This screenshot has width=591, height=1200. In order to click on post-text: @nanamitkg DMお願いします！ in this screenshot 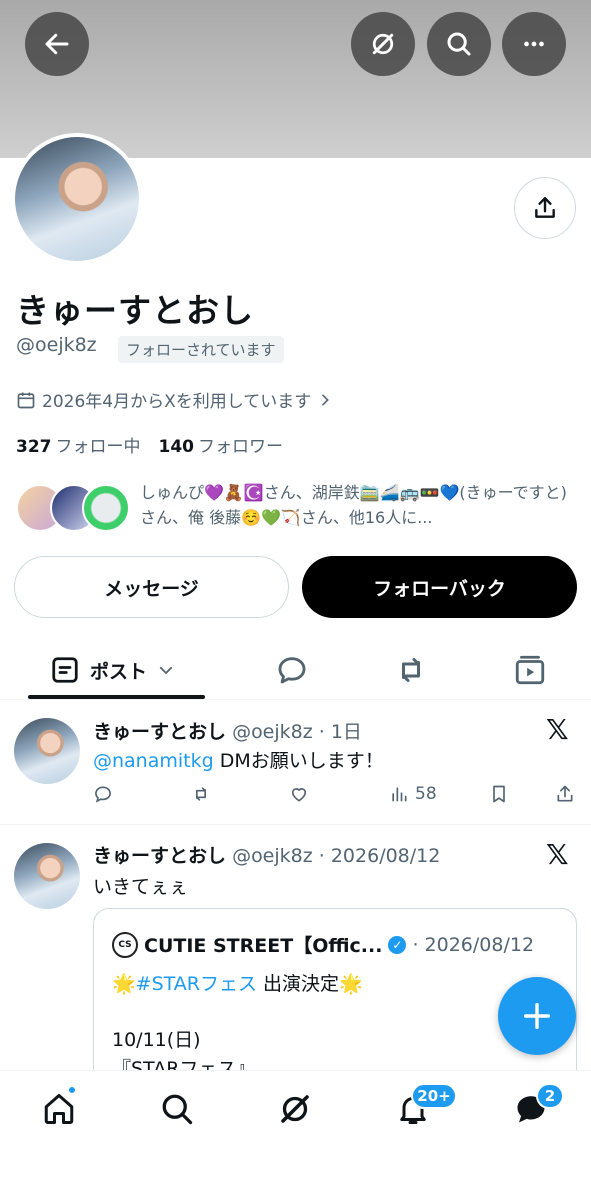, I will do `click(238, 761)`.